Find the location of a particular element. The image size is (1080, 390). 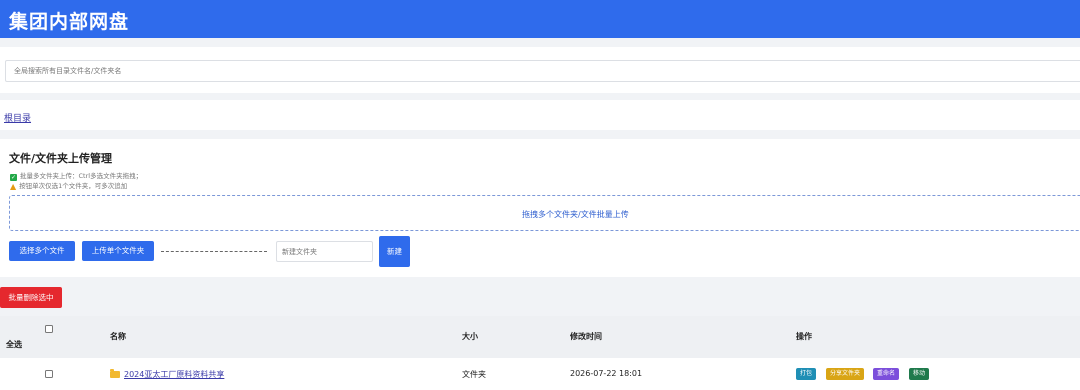

warning-icon: ▲ is located at coordinates (13, 186).